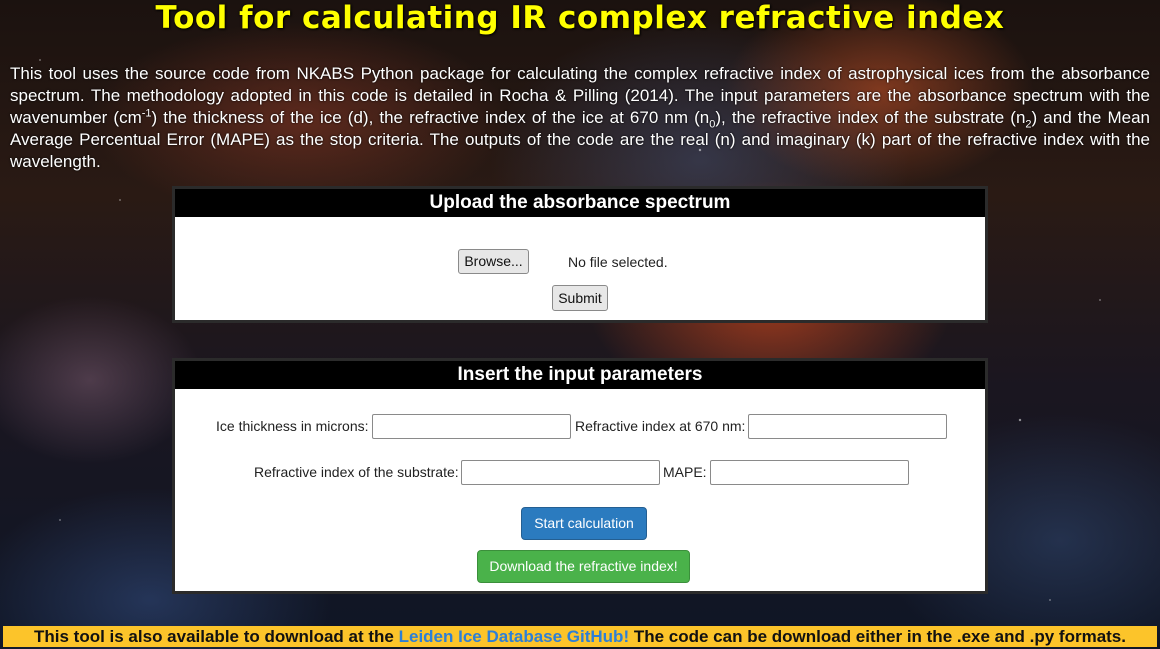 This screenshot has height=649, width=1160. Describe the element at coordinates (809, 472) in the screenshot. I see `mape-input` at that location.